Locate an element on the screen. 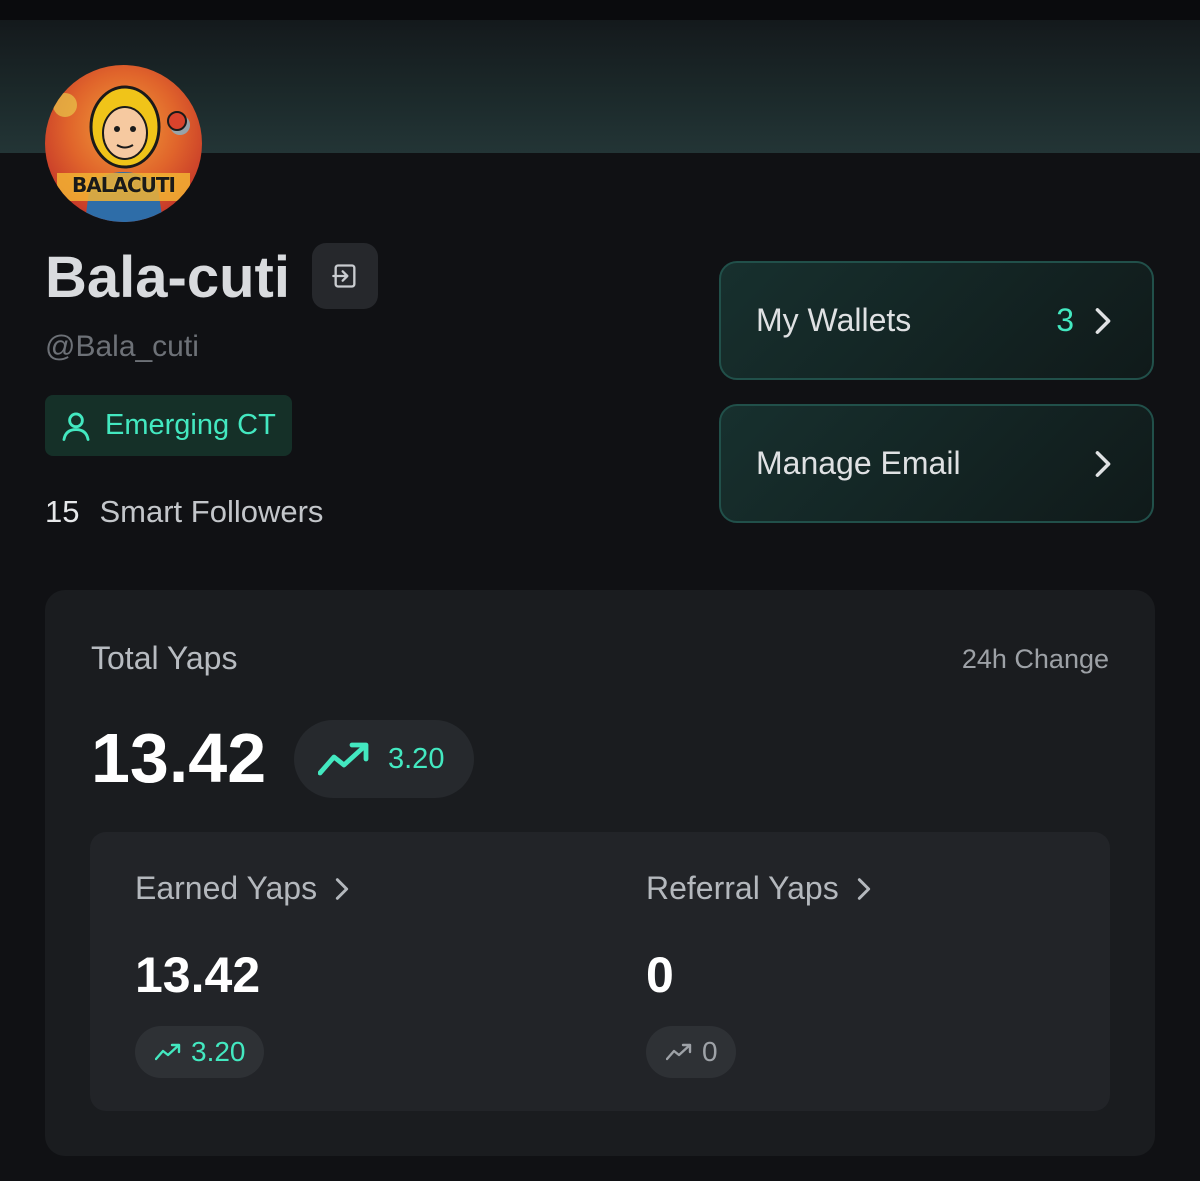  earned-change-pill: 3.20 is located at coordinates (199, 1052).